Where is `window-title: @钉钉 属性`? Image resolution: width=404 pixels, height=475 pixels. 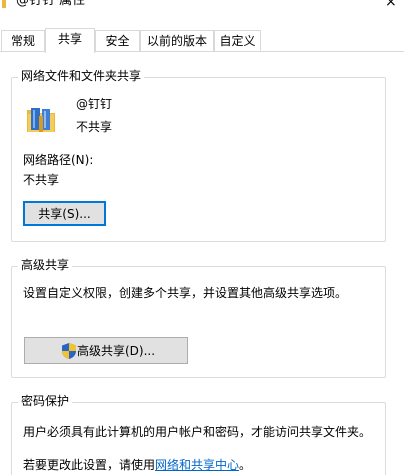 window-title: @钉钉 属性 is located at coordinates (51, 4).